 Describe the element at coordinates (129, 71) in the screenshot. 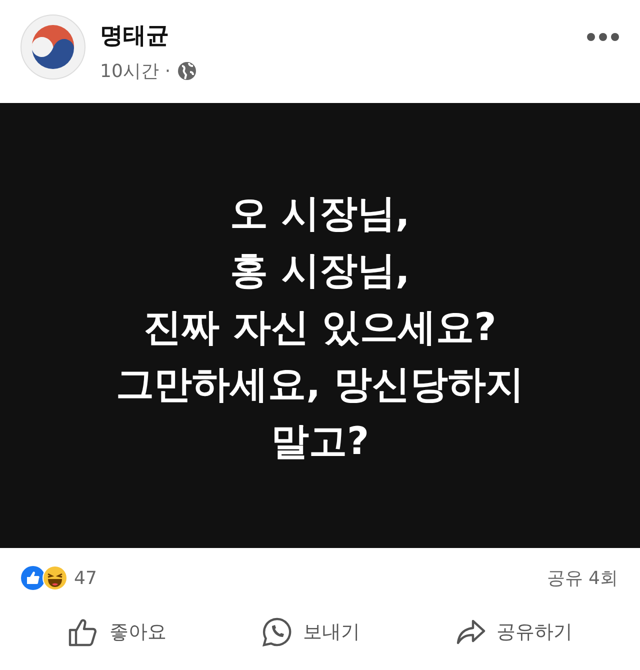

I see `post-time: 10시간` at that location.